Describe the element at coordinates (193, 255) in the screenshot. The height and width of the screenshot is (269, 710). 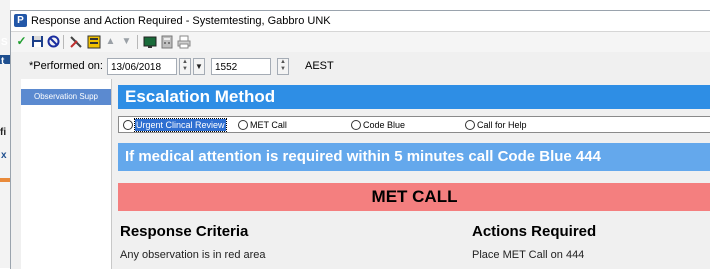
I see `response-criteria-text: Any observation is in red area` at that location.